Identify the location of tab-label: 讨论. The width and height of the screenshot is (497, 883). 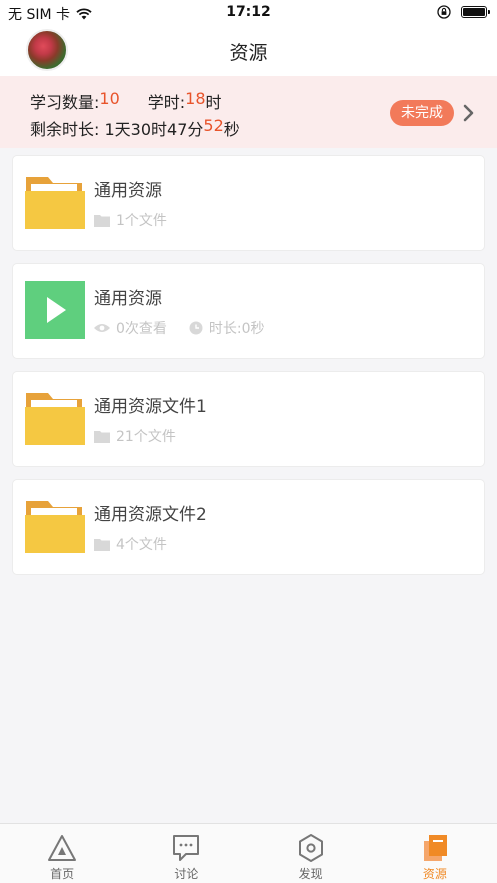
(186, 874).